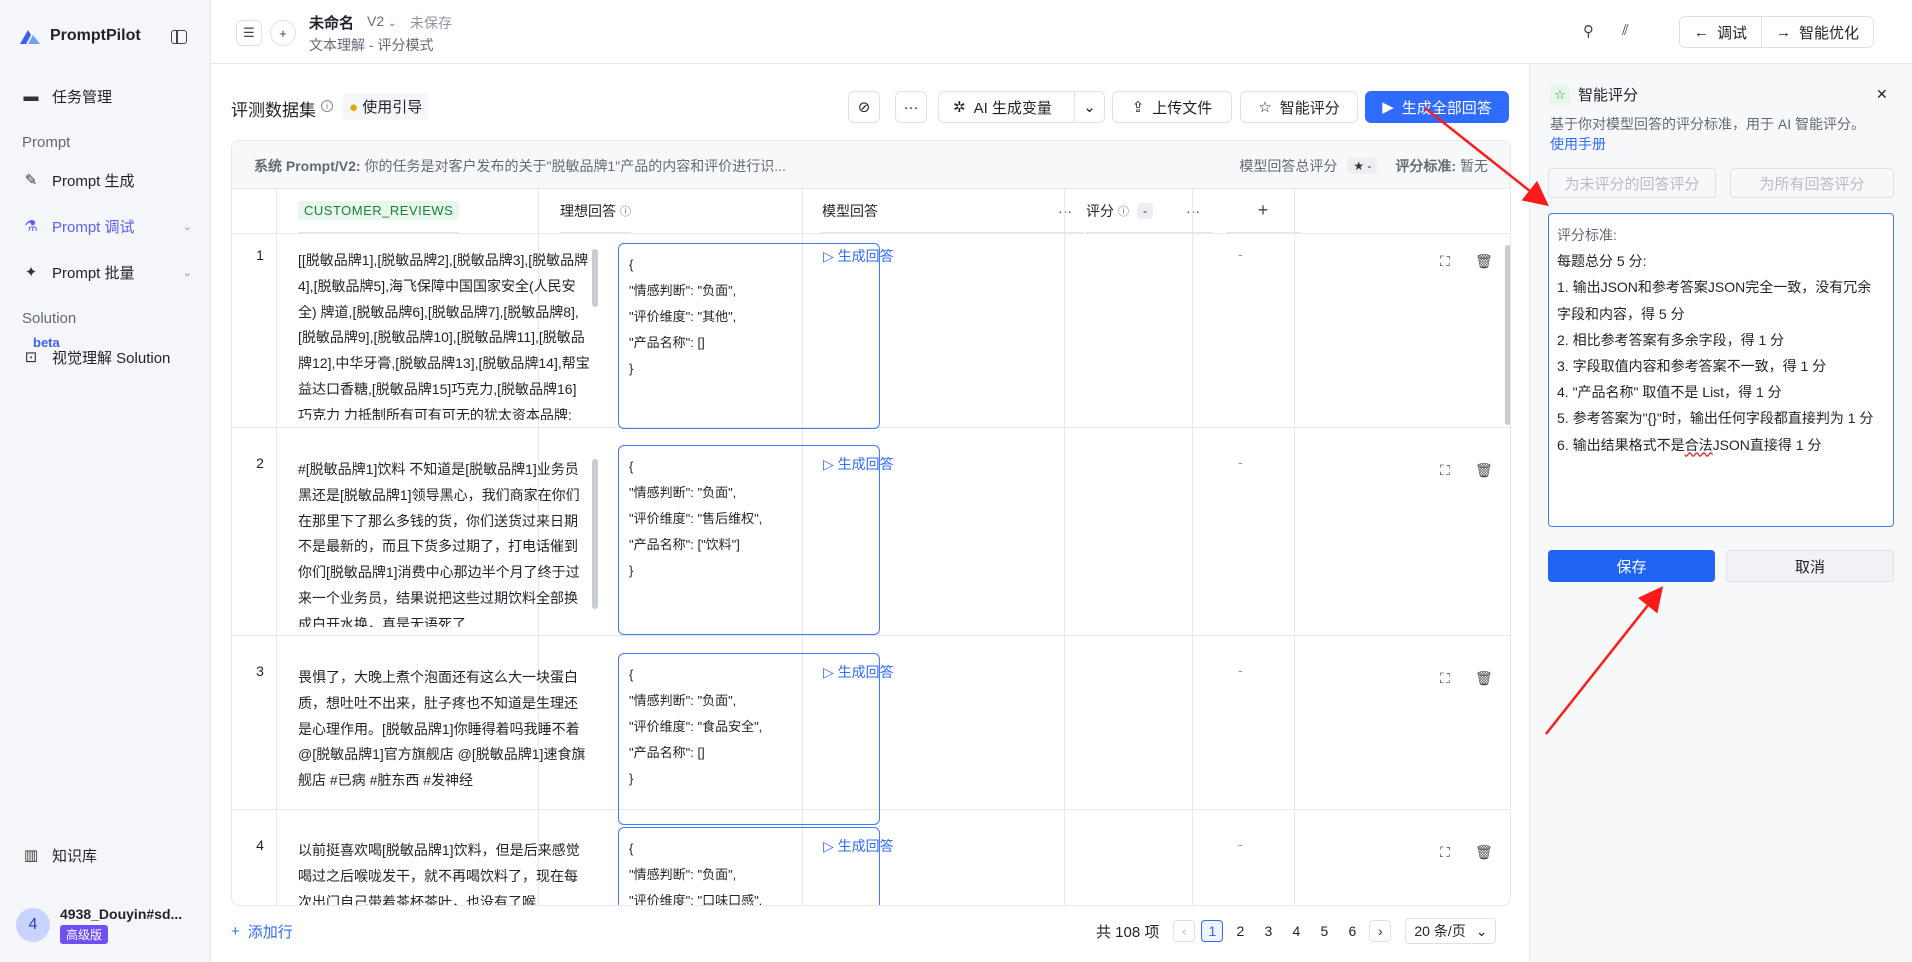 Image resolution: width=1912 pixels, height=962 pixels. I want to click on doc-title: 未命名, so click(331, 22).